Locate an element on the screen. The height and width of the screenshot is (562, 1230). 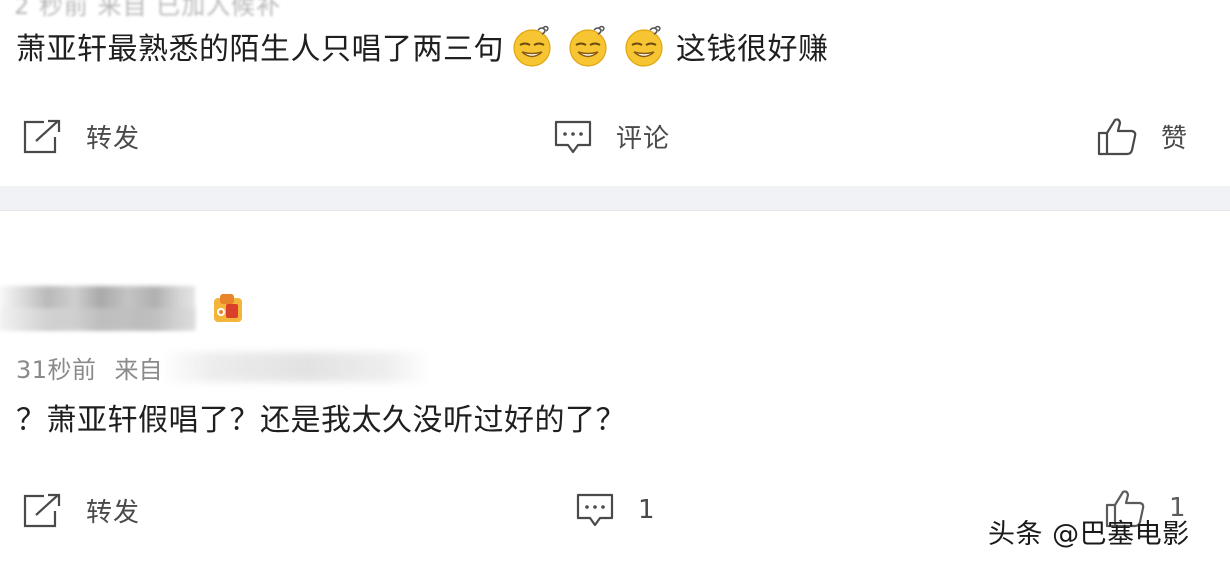
post1-text-suffix: 这钱很好赚 is located at coordinates (752, 49).